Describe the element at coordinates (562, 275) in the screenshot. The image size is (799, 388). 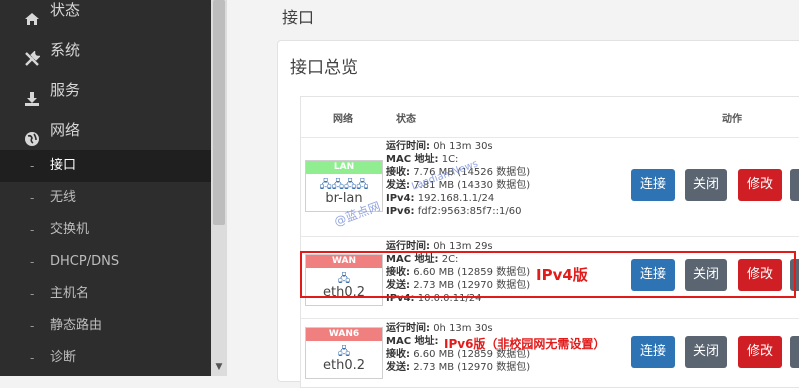
I see `annotation-ipv4: IPv4版` at that location.